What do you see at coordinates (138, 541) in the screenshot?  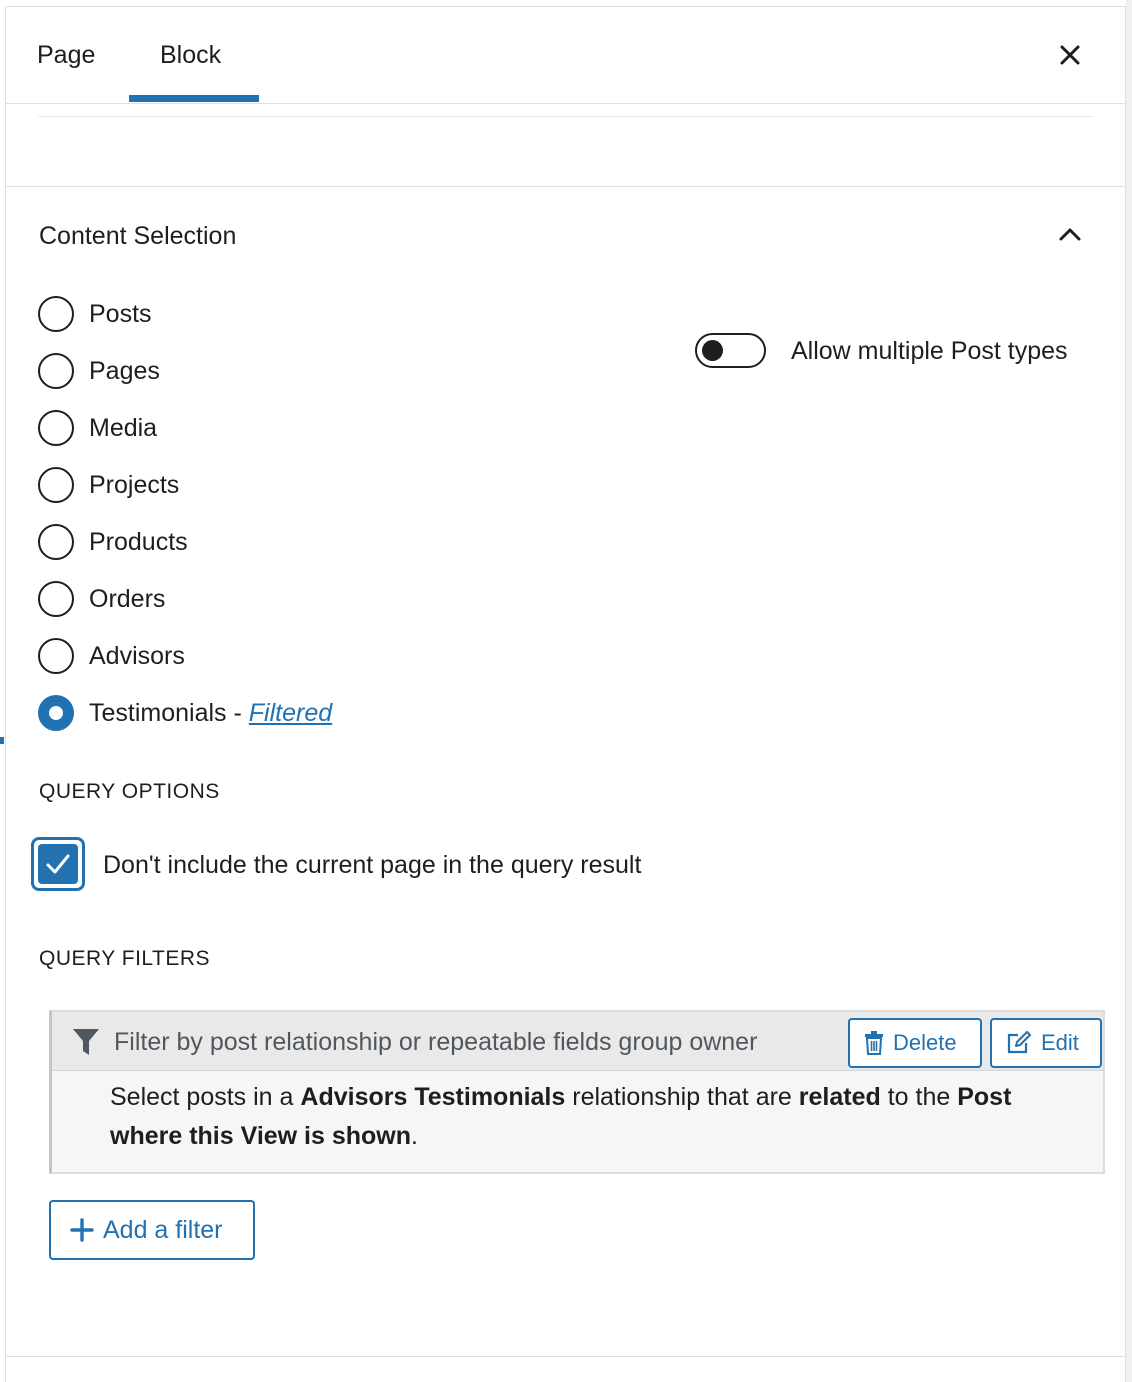 I see `radio-label: Products` at bounding box center [138, 541].